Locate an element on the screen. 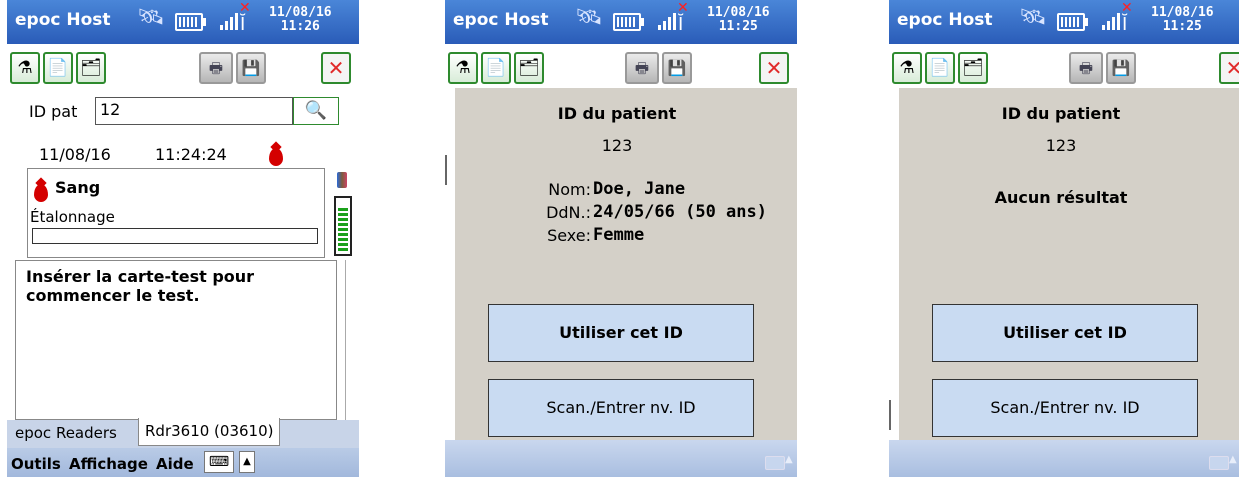 The width and height of the screenshot is (1239, 477). calibration-progress is located at coordinates (175, 236).